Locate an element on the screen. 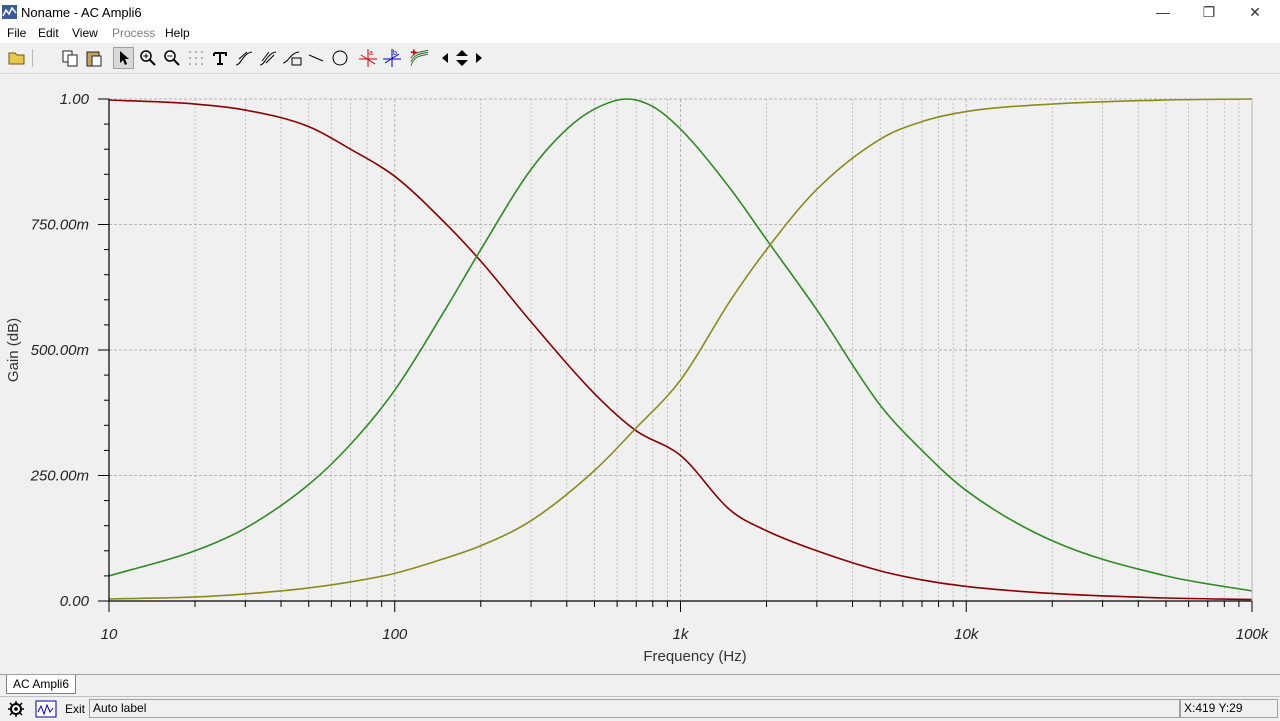 The height and width of the screenshot is (721, 1280). x-tick-label: 10k is located at coordinates (967, 634).